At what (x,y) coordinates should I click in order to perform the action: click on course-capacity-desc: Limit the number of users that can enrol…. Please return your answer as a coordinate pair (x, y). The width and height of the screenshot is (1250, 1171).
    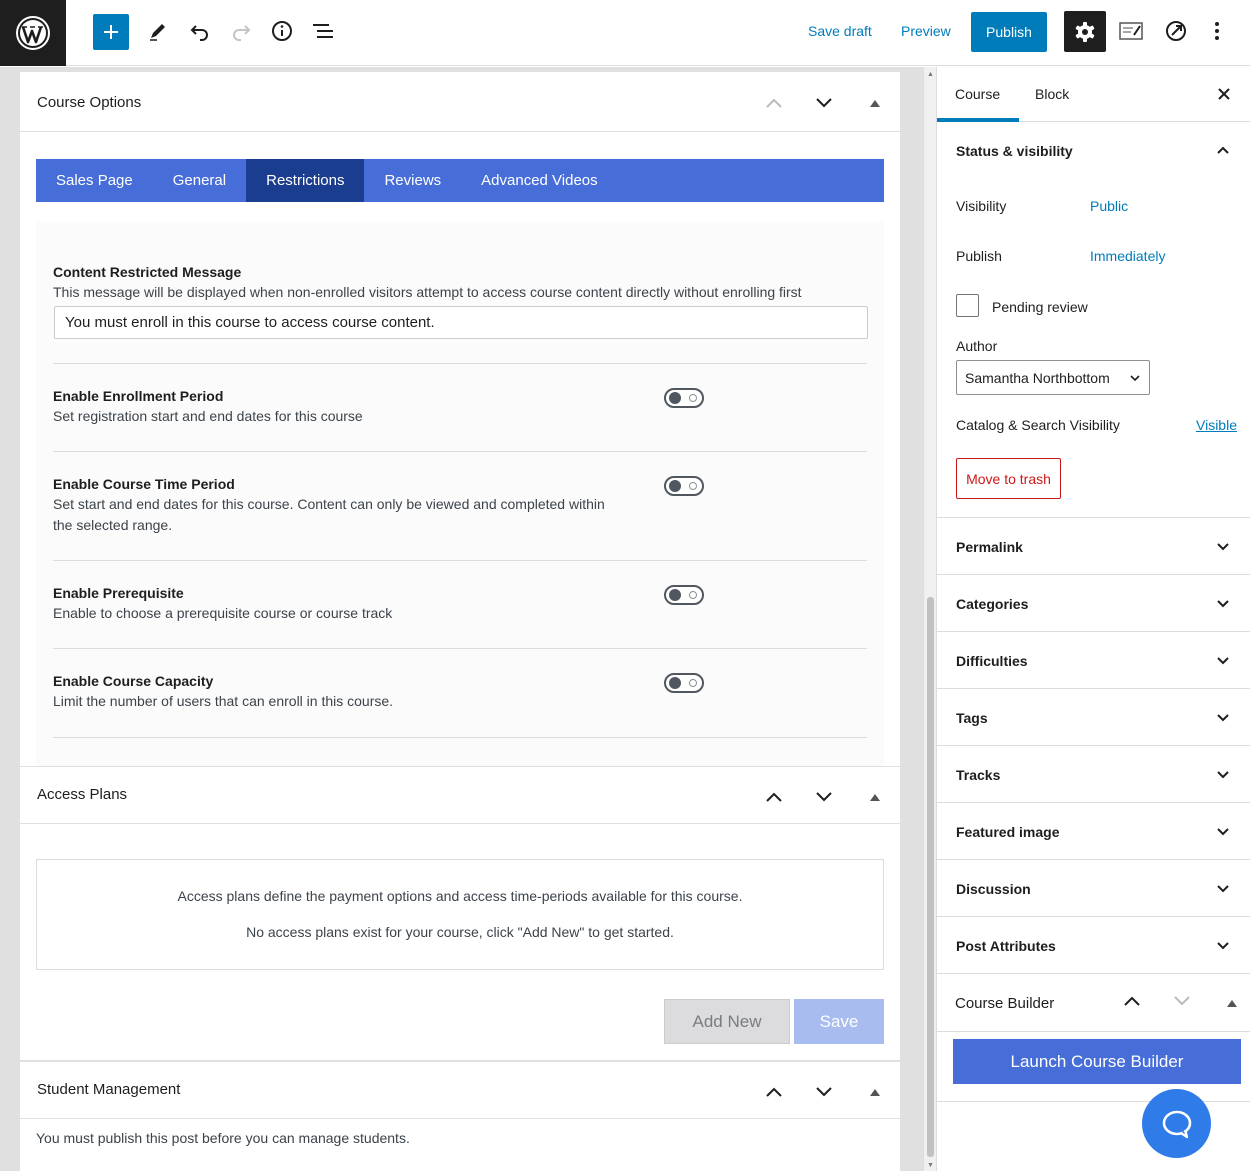
    Looking at the image, I should click on (223, 701).